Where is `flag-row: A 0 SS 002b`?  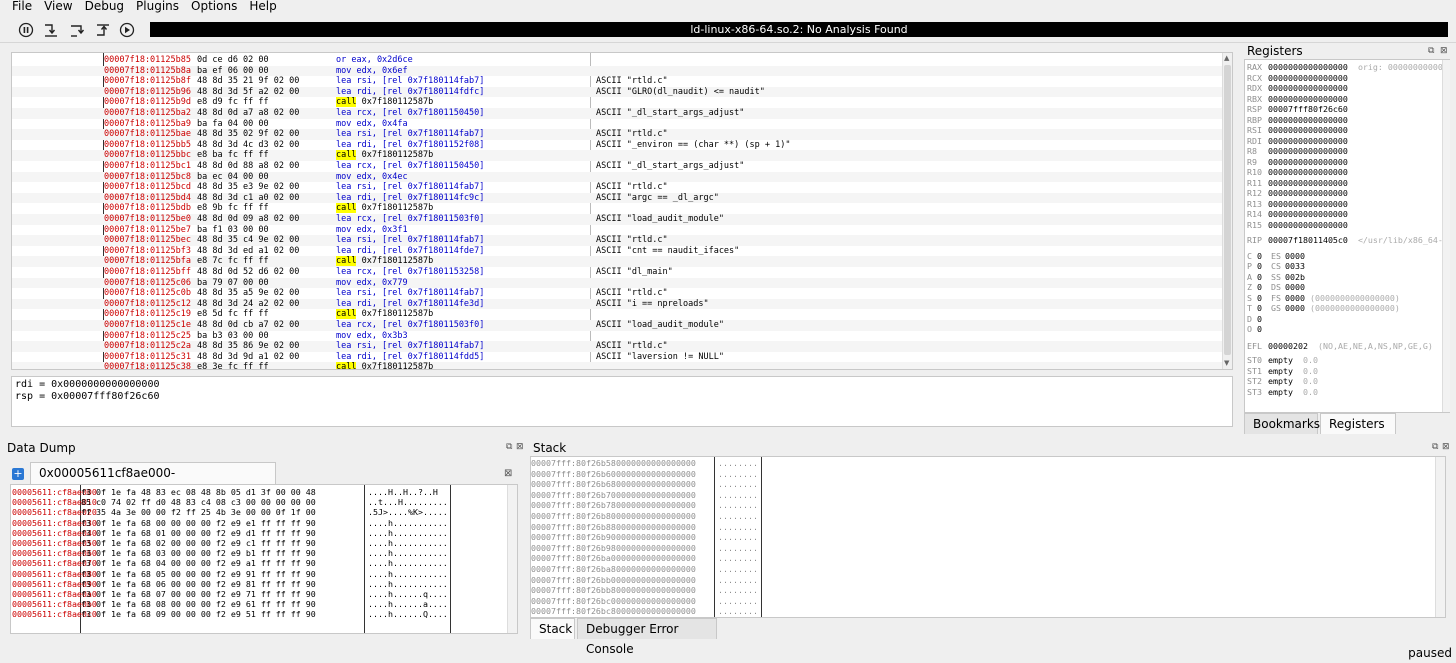
flag-row: A 0 SS 002b is located at coordinates (1278, 277).